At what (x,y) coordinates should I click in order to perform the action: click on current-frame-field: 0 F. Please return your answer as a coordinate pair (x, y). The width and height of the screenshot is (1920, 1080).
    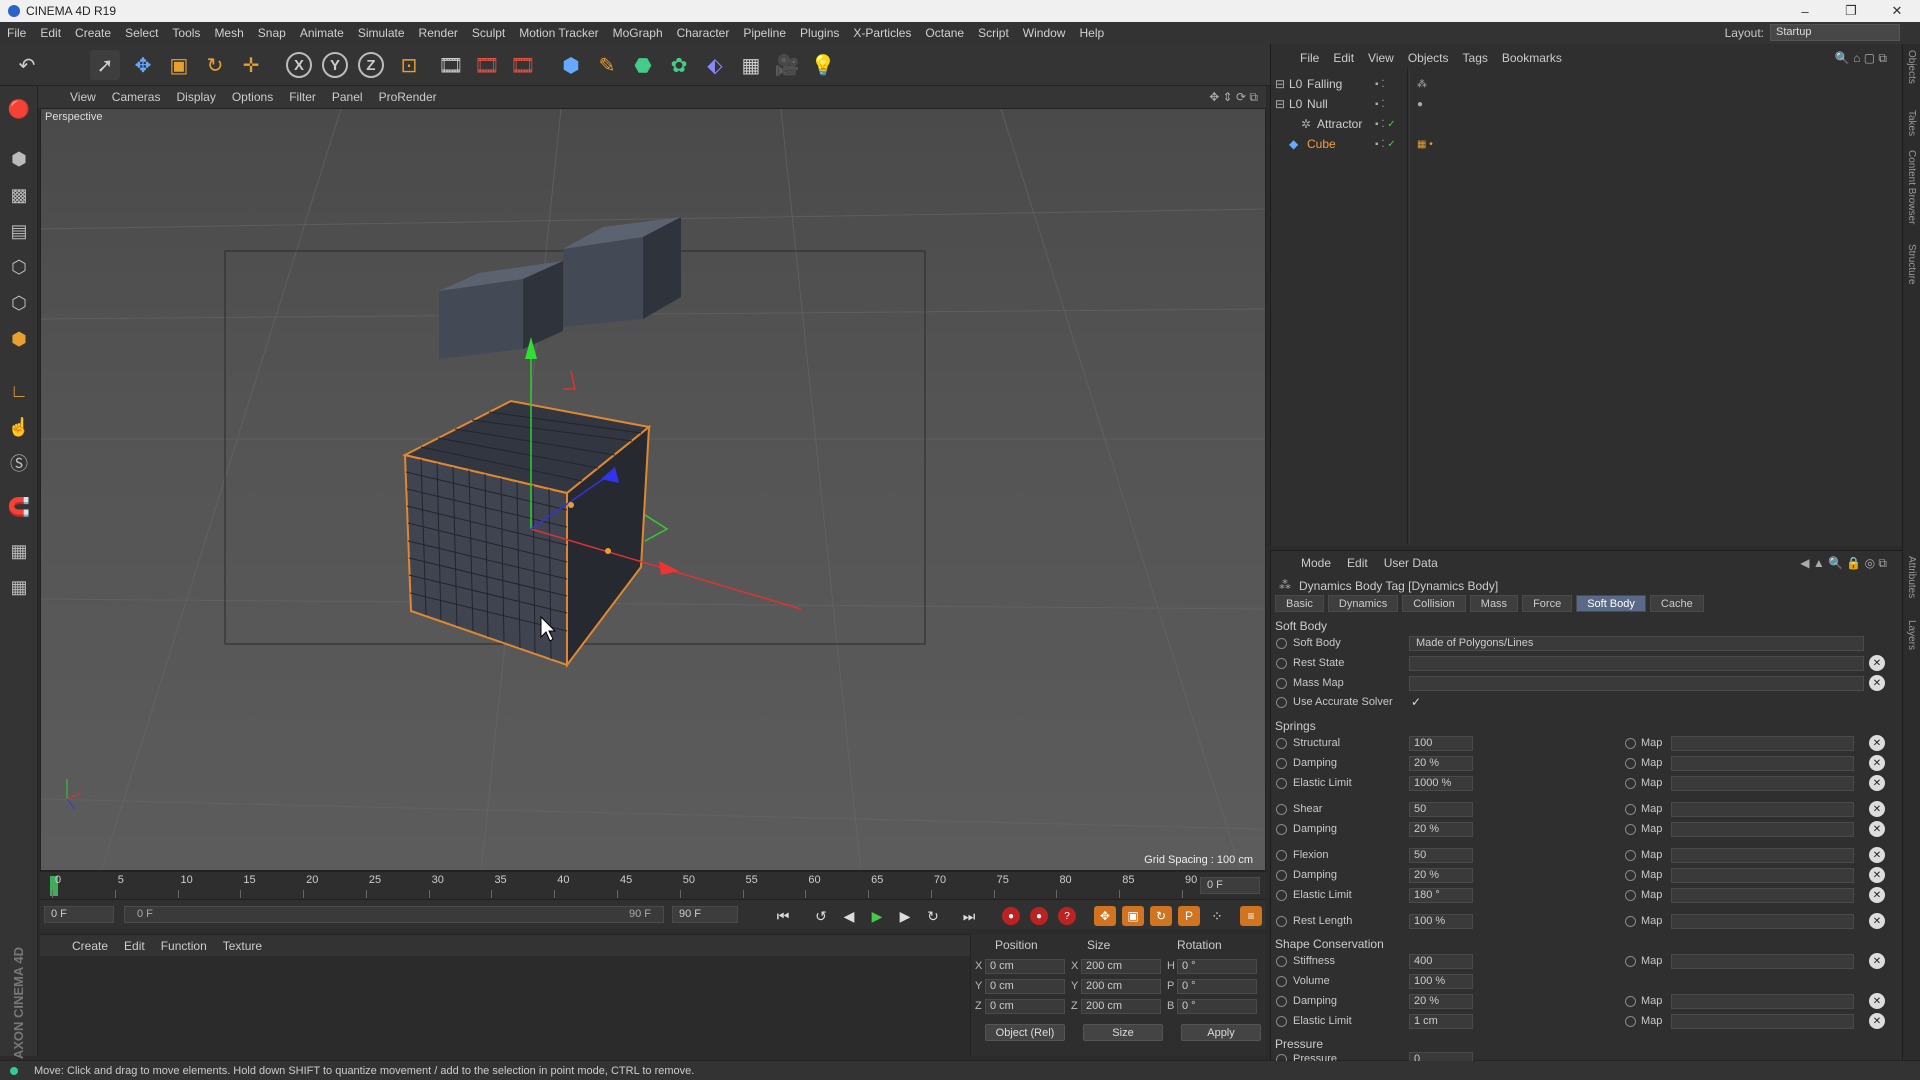
    Looking at the image, I should click on (1230, 885).